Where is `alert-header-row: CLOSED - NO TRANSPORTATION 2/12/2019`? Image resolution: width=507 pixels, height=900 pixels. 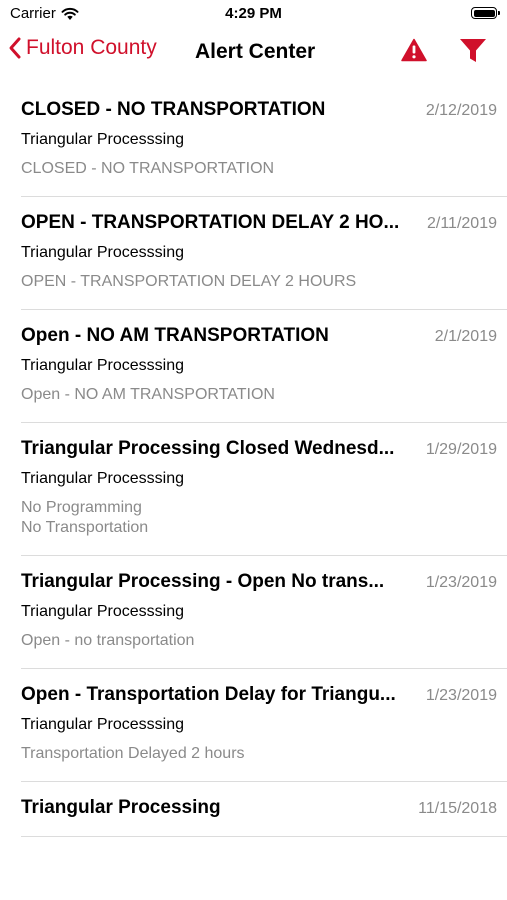
alert-header-row: CLOSED - NO TRANSPORTATION 2/12/2019 is located at coordinates (259, 110).